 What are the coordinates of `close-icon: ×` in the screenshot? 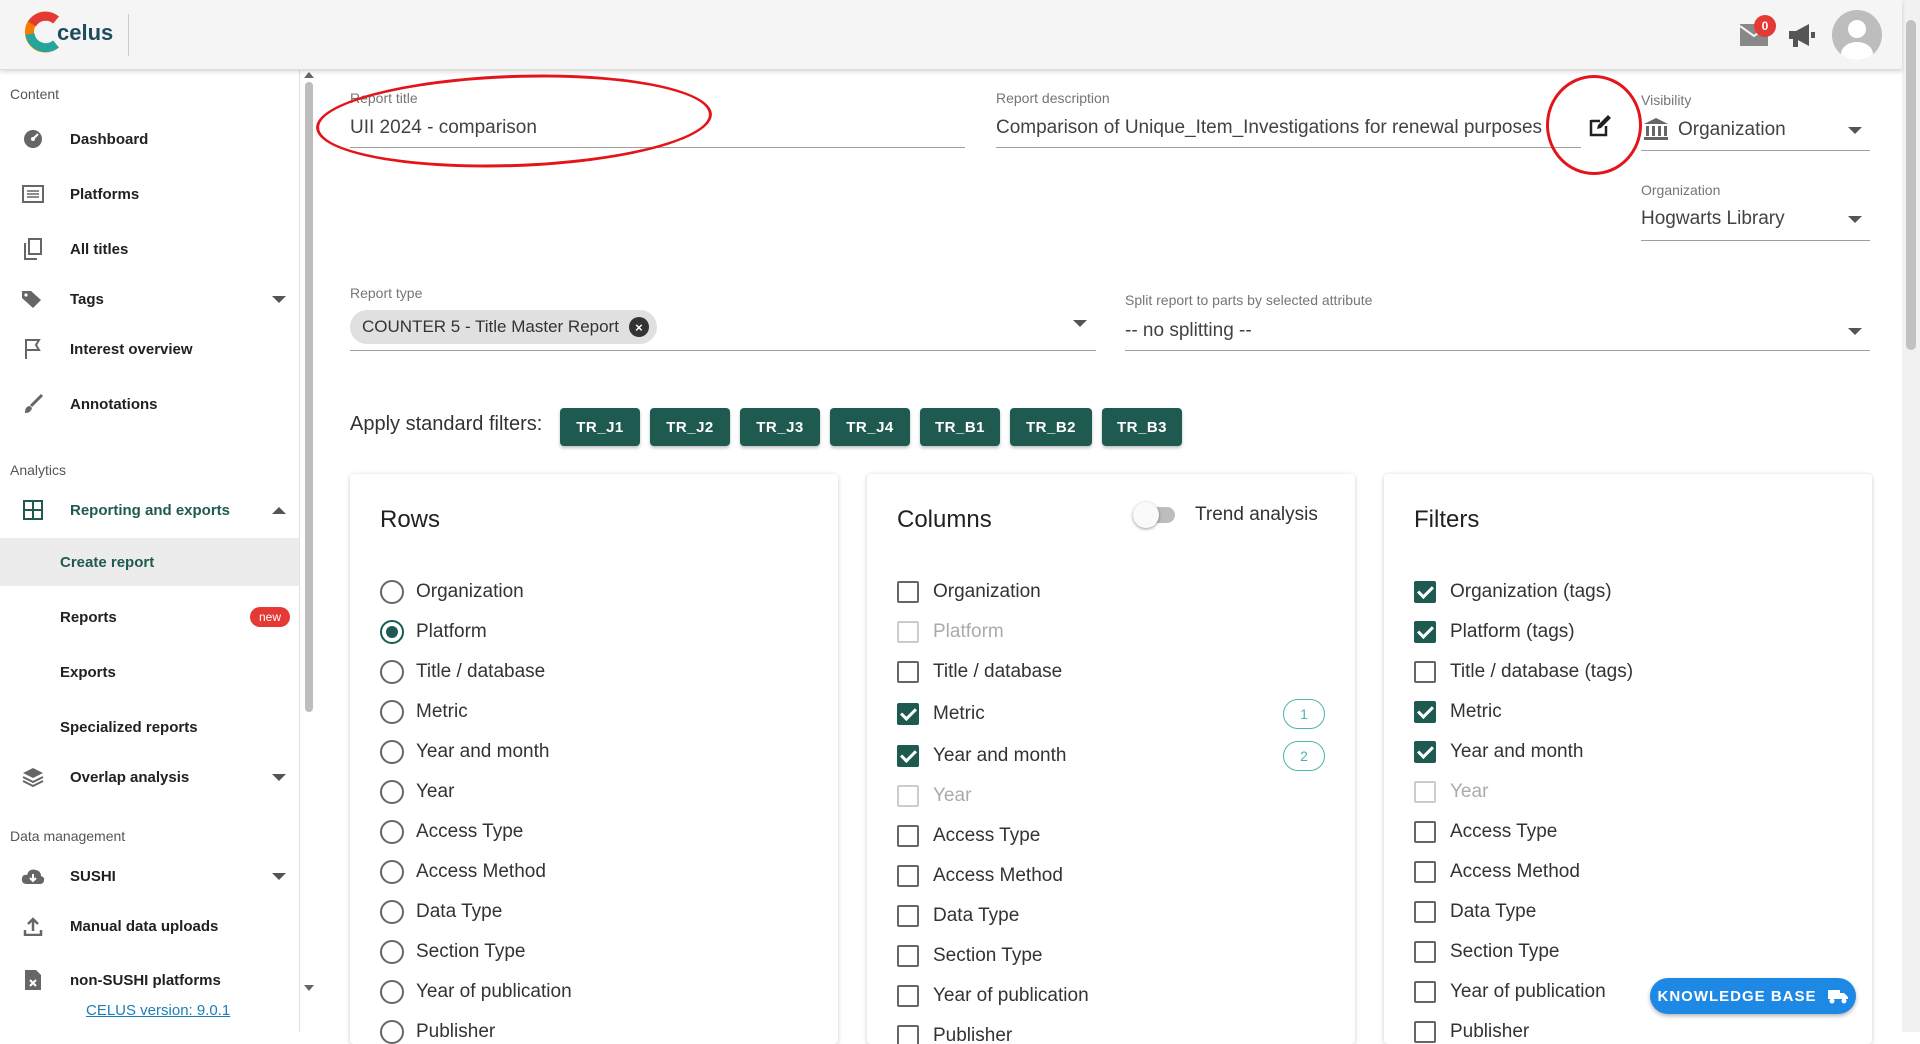 It's located at (638, 327).